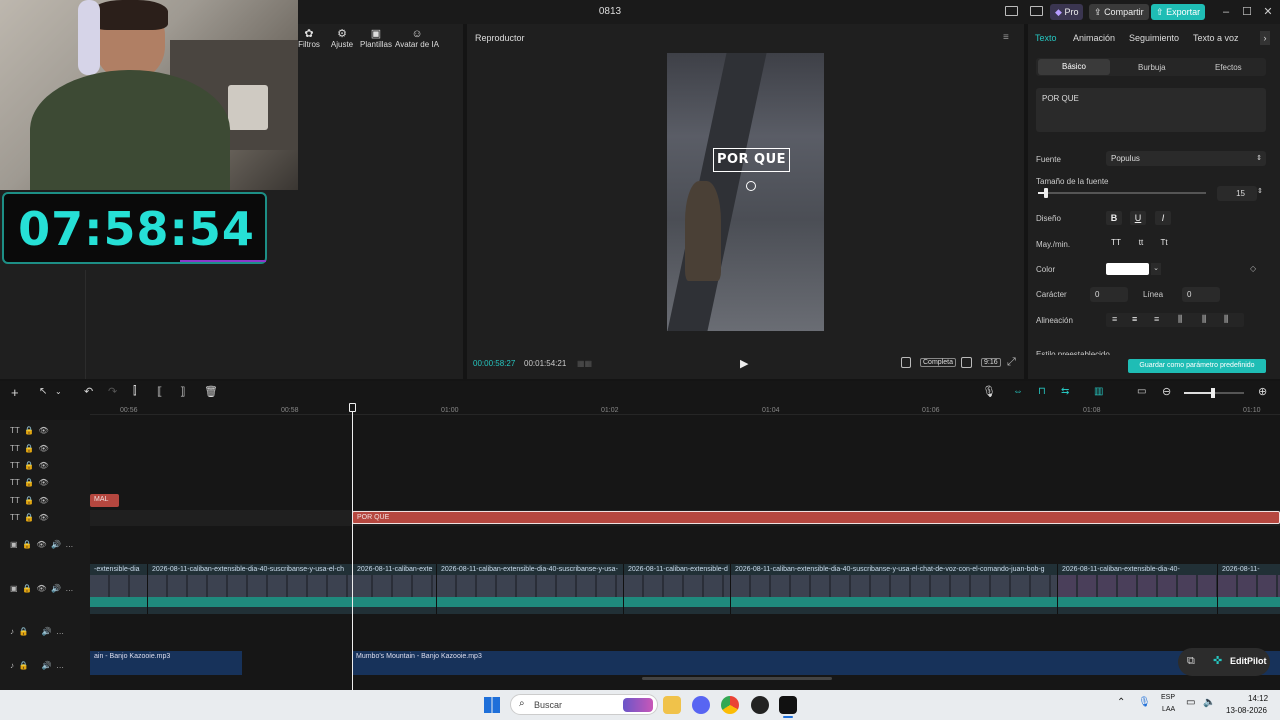 This screenshot has height=720, width=1280. What do you see at coordinates (119, 589) in the screenshot?
I see `video-clip: -extensible-dia` at bounding box center [119, 589].